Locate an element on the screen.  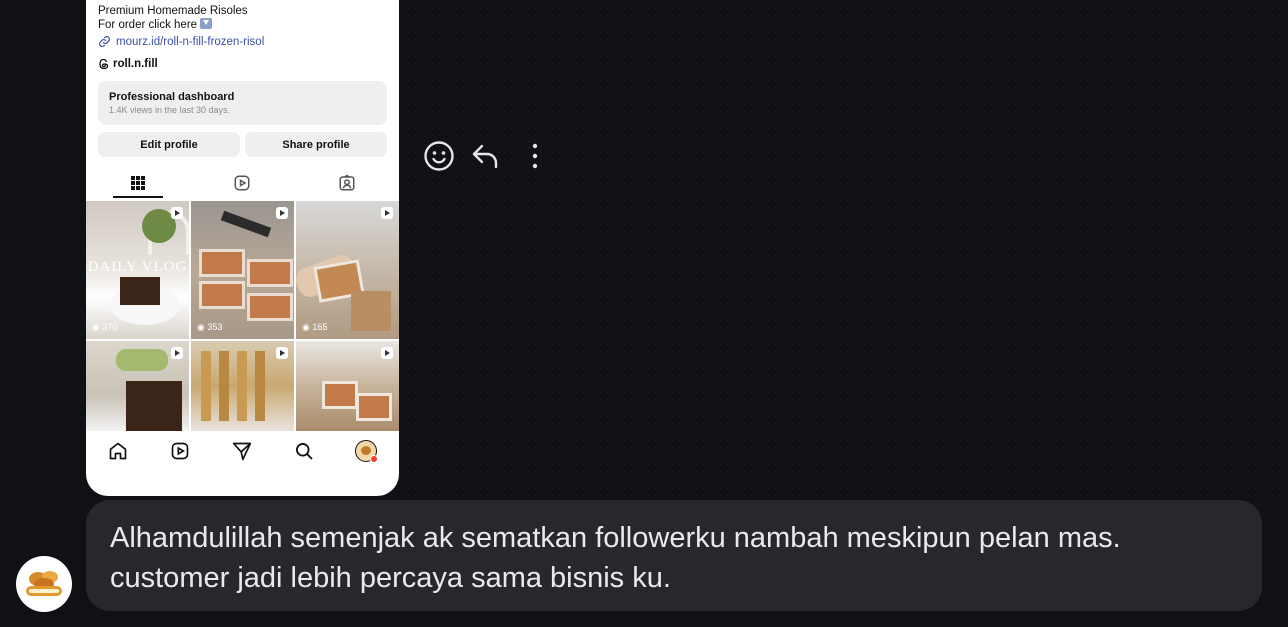
nav-messages is located at coordinates (242, 451).